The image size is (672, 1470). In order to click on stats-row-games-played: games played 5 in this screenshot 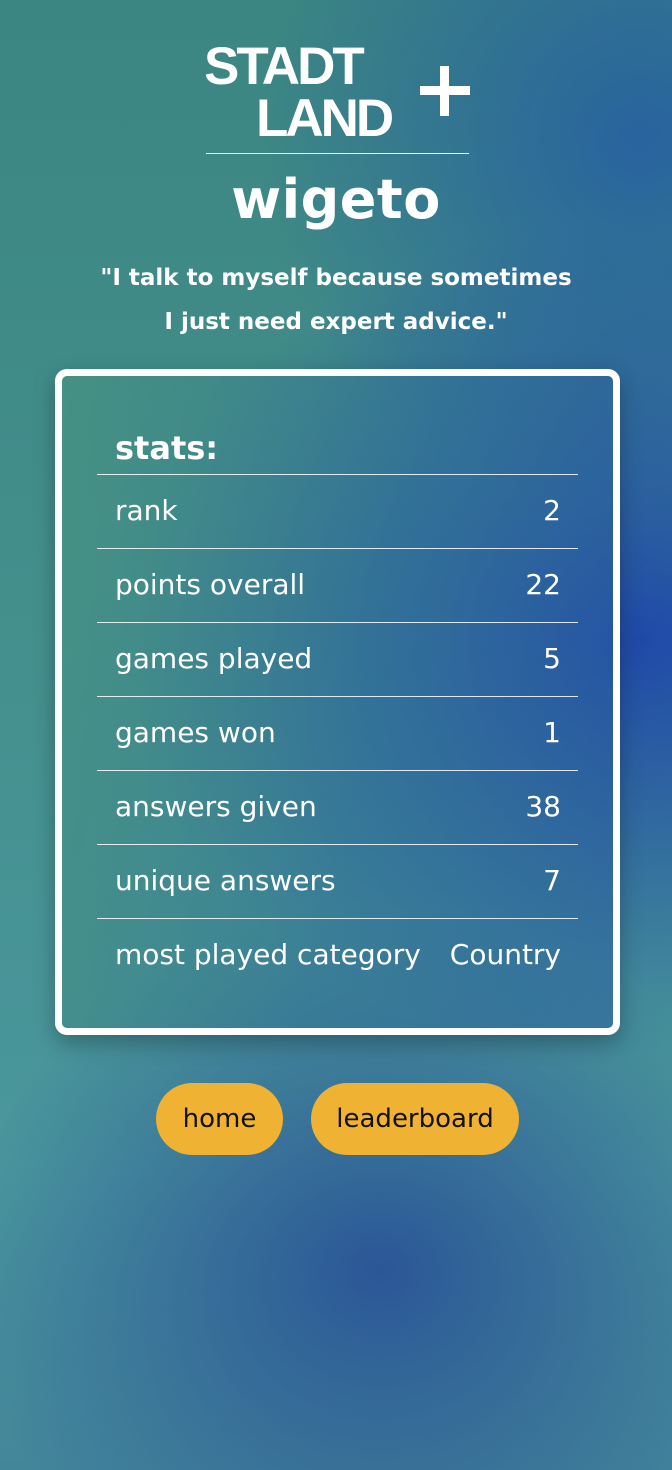, I will do `click(337, 659)`.